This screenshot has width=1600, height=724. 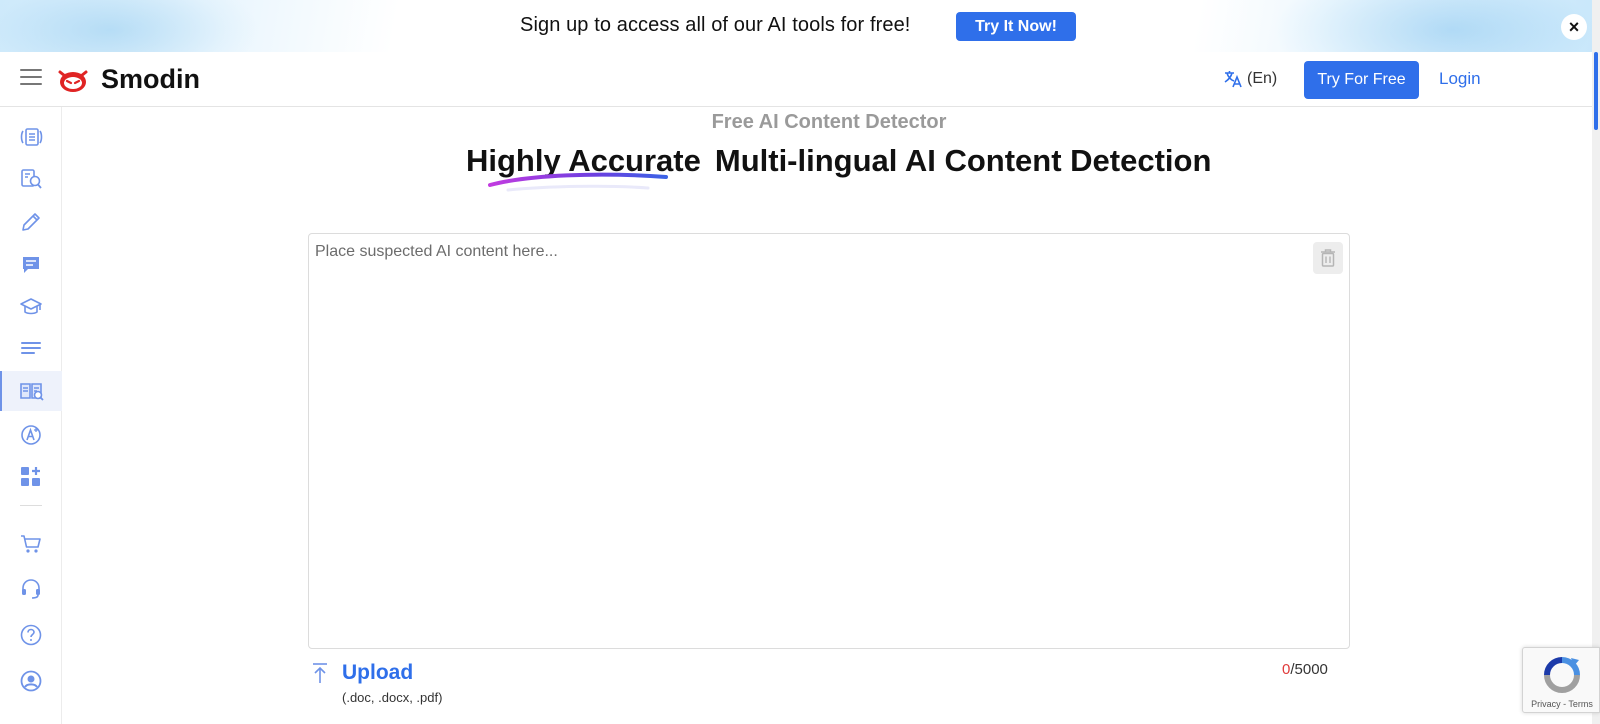 I want to click on brand-name: Smodin, so click(x=150, y=79).